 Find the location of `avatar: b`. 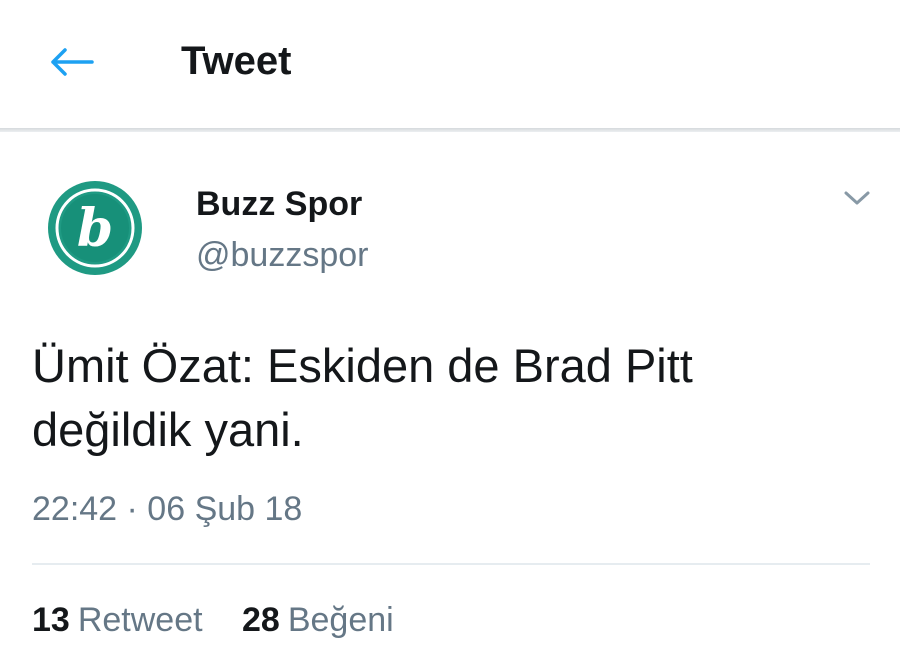

avatar: b is located at coordinates (95, 228).